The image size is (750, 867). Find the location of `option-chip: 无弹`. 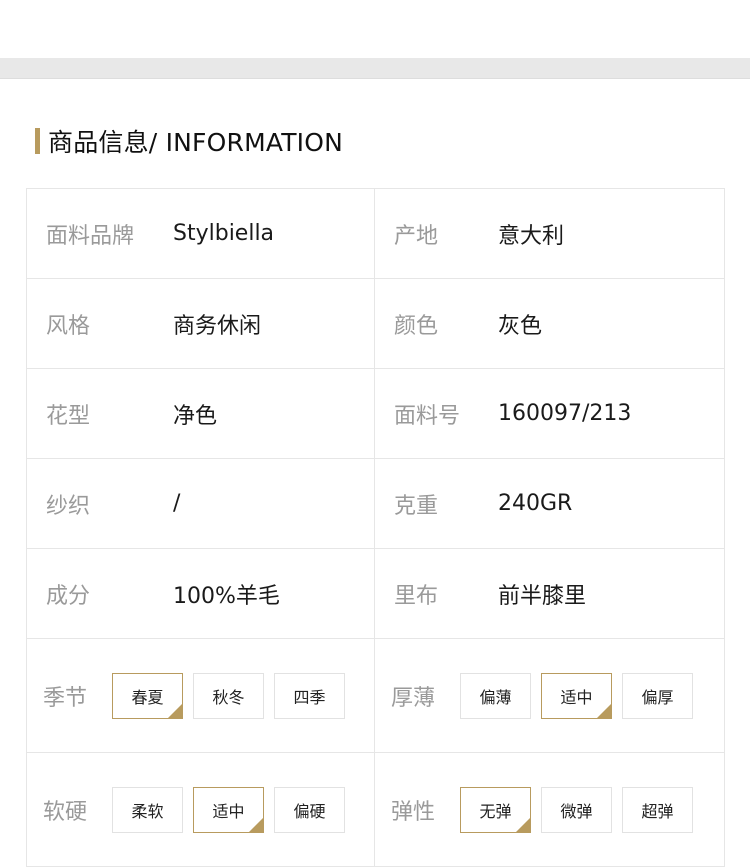

option-chip: 无弹 is located at coordinates (495, 809).